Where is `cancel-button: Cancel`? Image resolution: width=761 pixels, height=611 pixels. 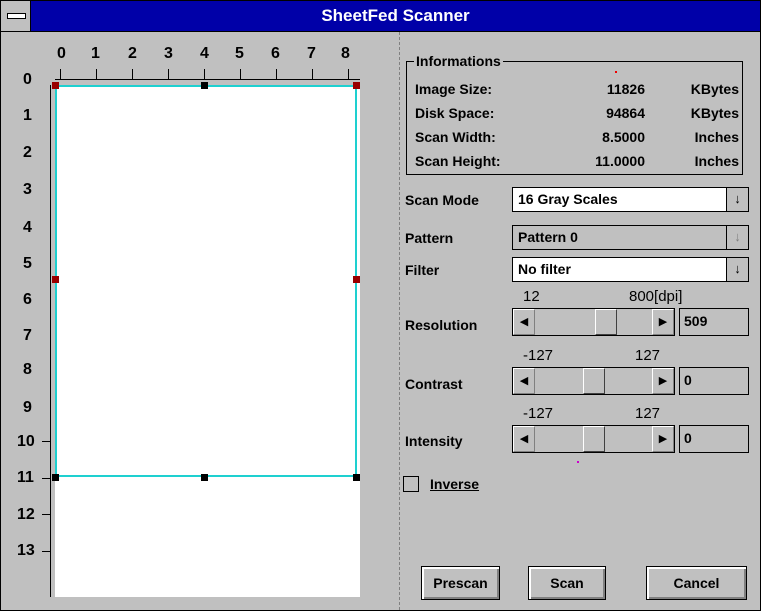
cancel-button: Cancel is located at coordinates (696, 583).